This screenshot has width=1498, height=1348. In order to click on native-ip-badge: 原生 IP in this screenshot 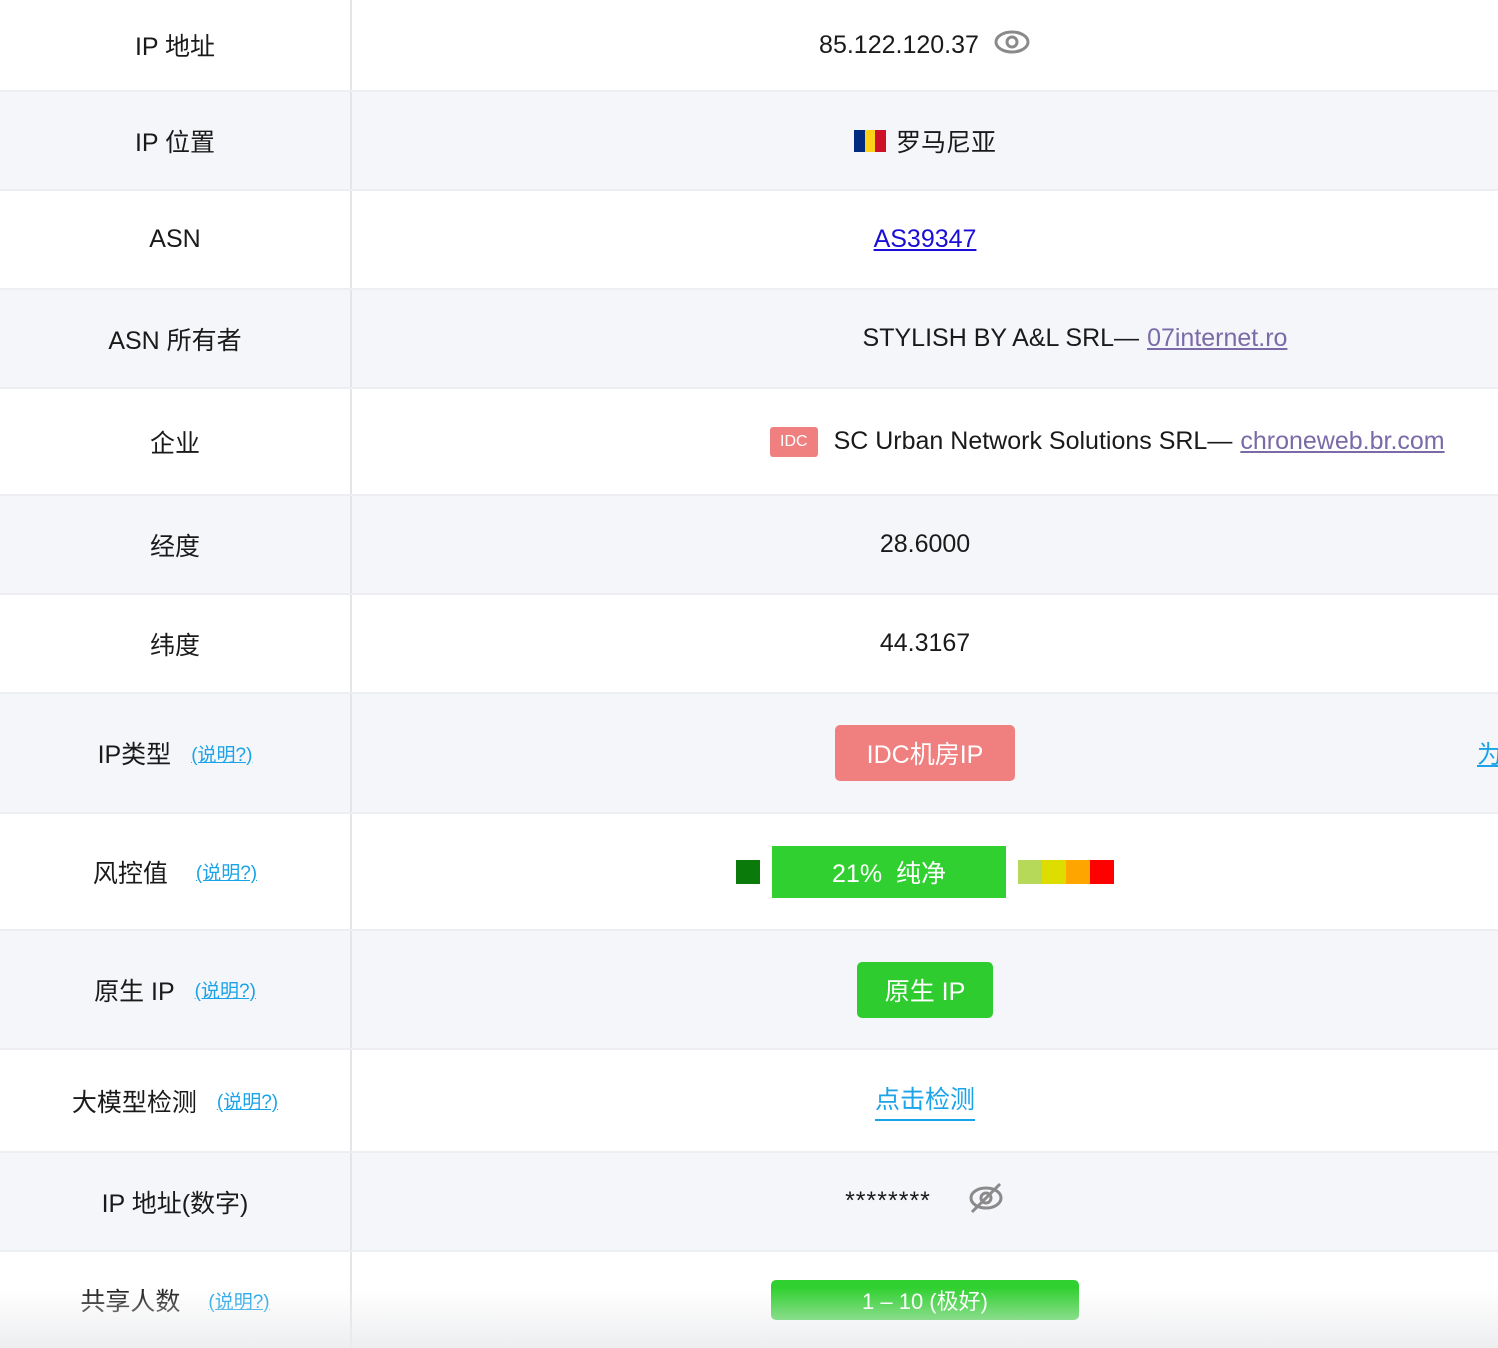, I will do `click(925, 989)`.